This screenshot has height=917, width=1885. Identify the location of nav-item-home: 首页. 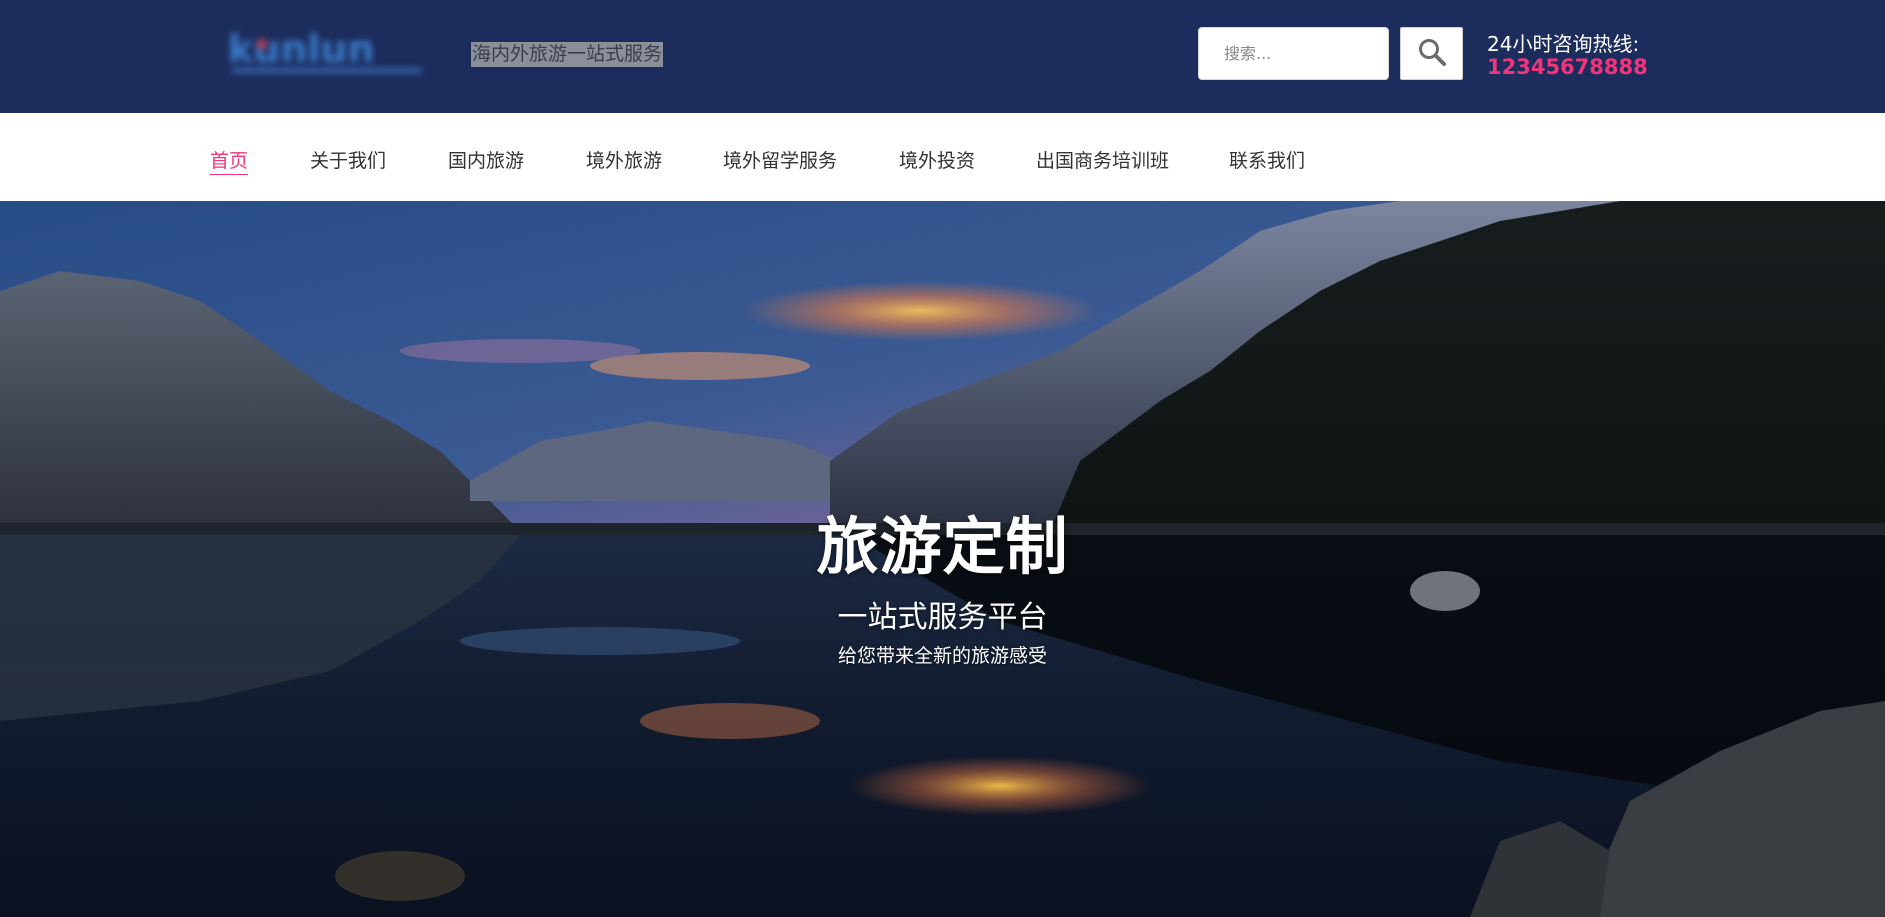
(229, 160).